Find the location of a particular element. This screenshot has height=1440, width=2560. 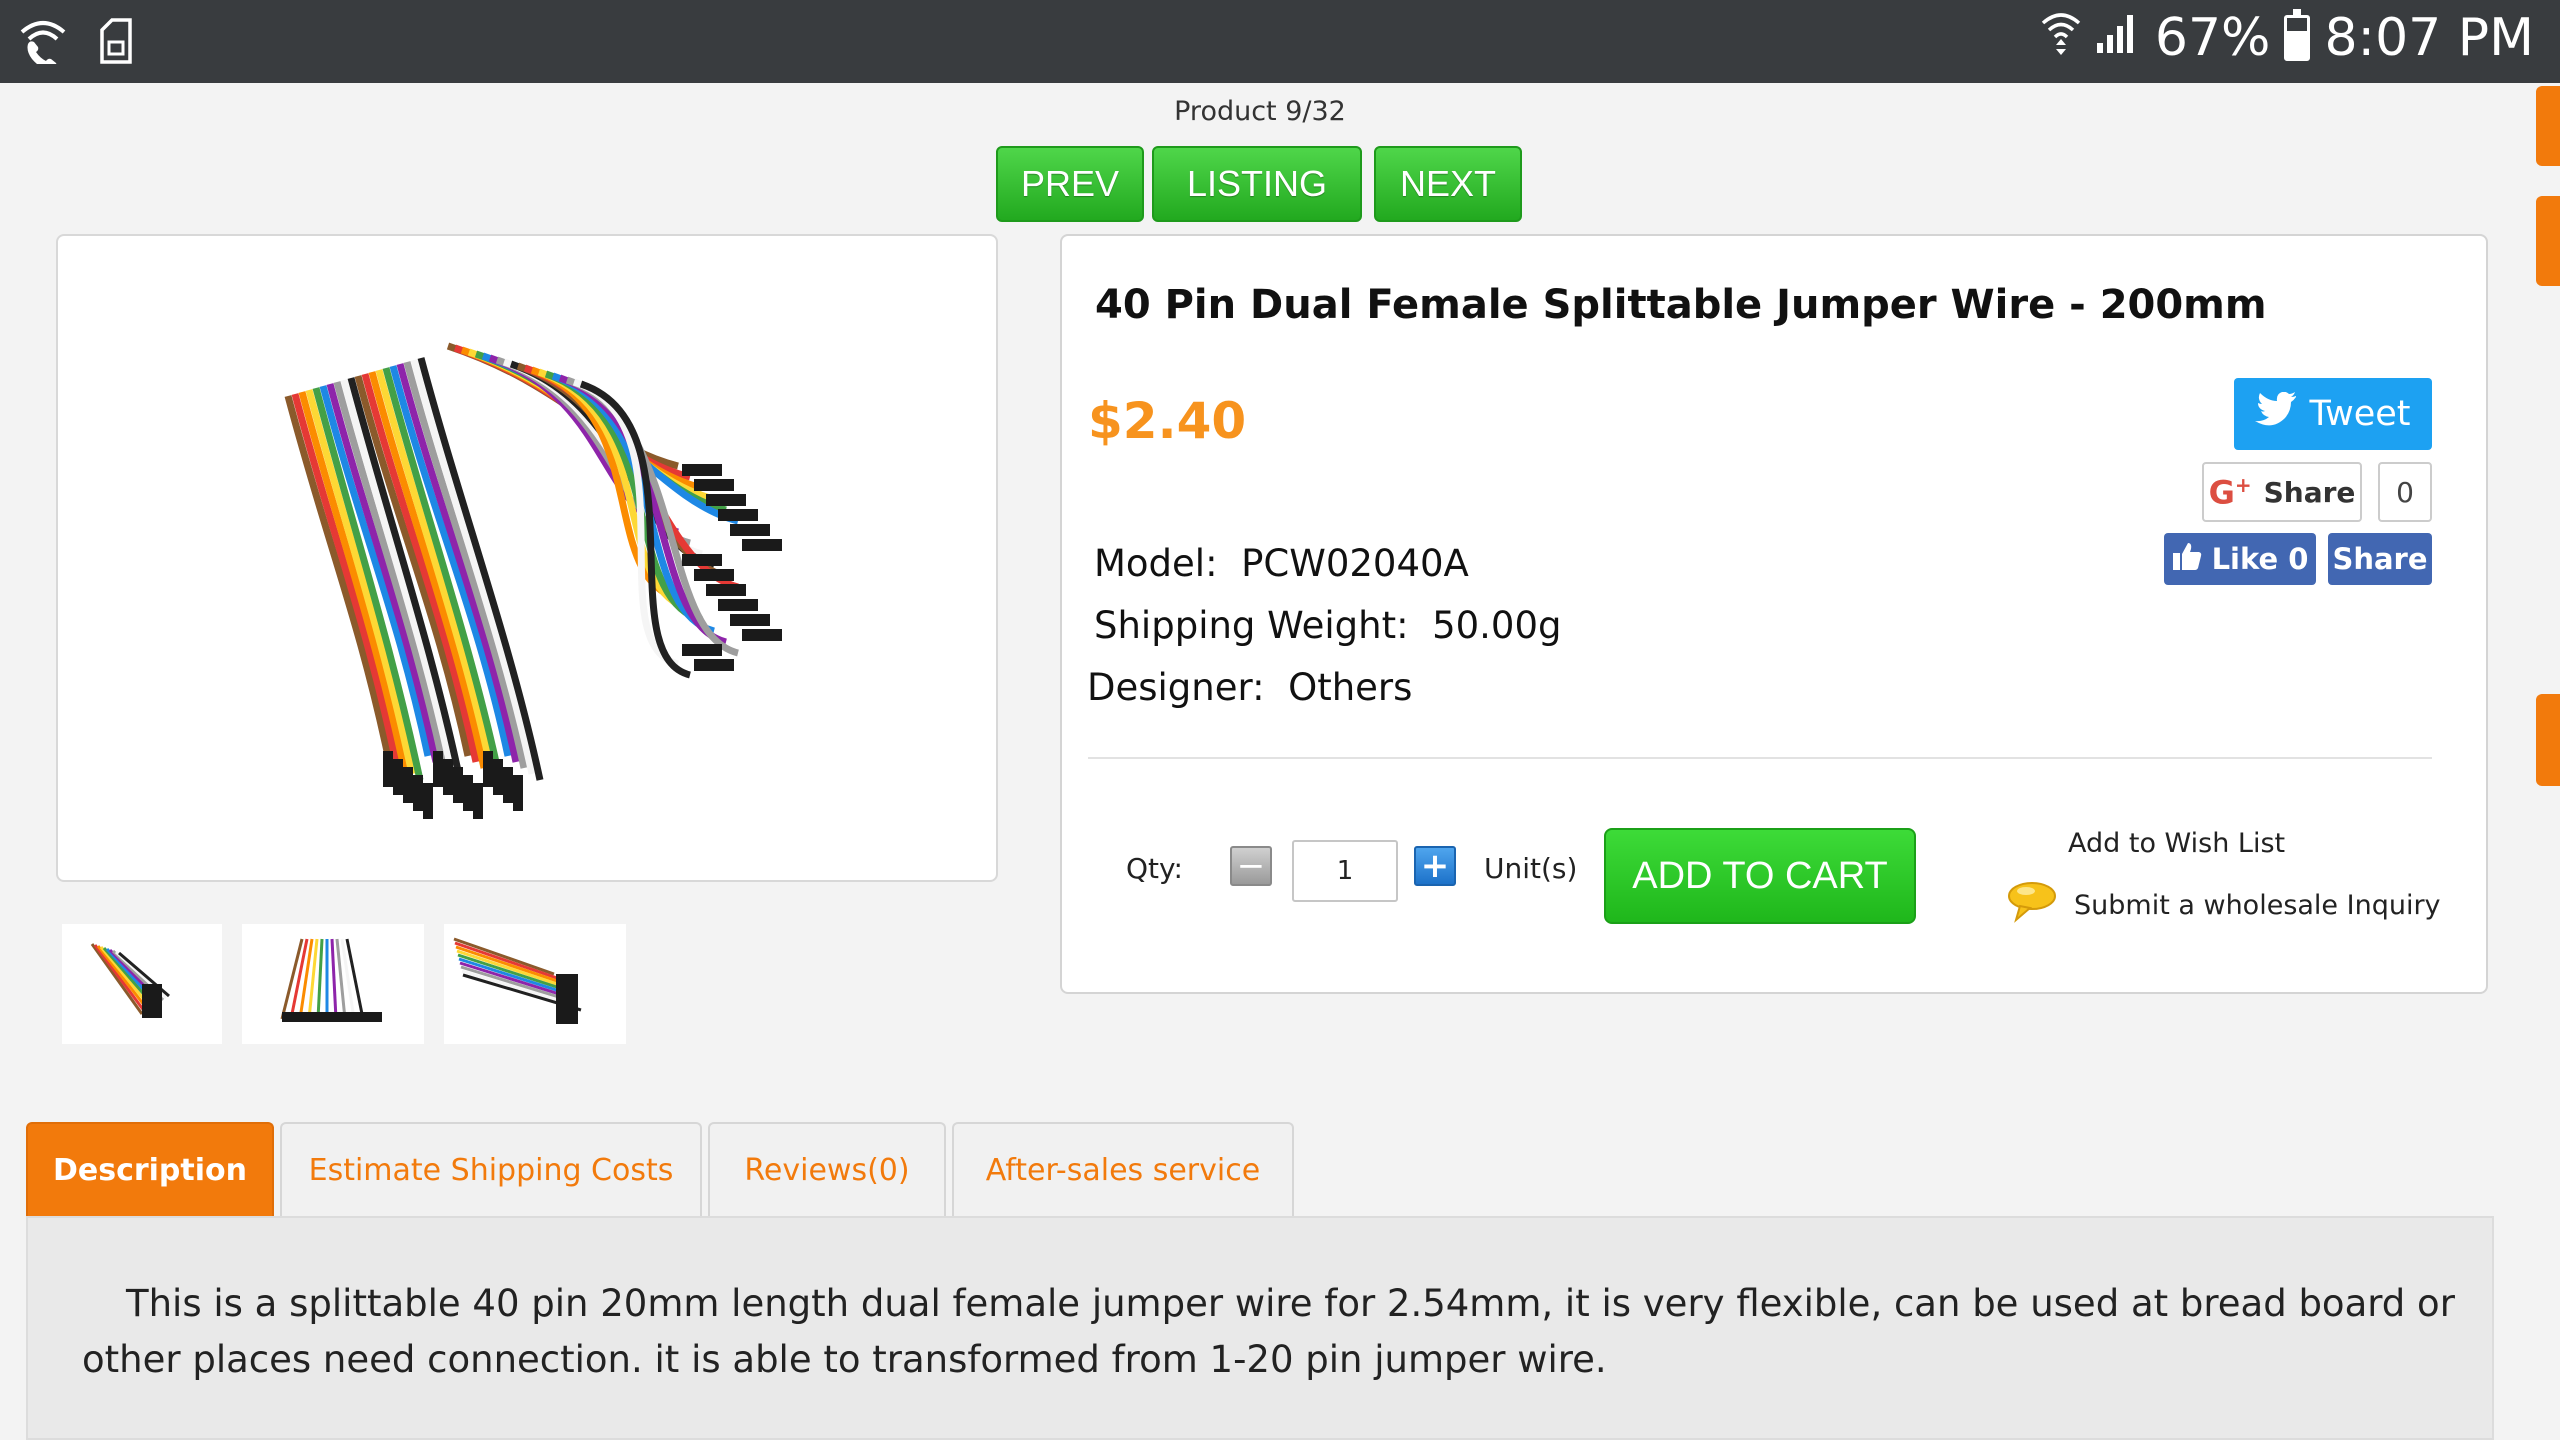

add-to-wish-list-link: Add to Wish List is located at coordinates (2176, 843).